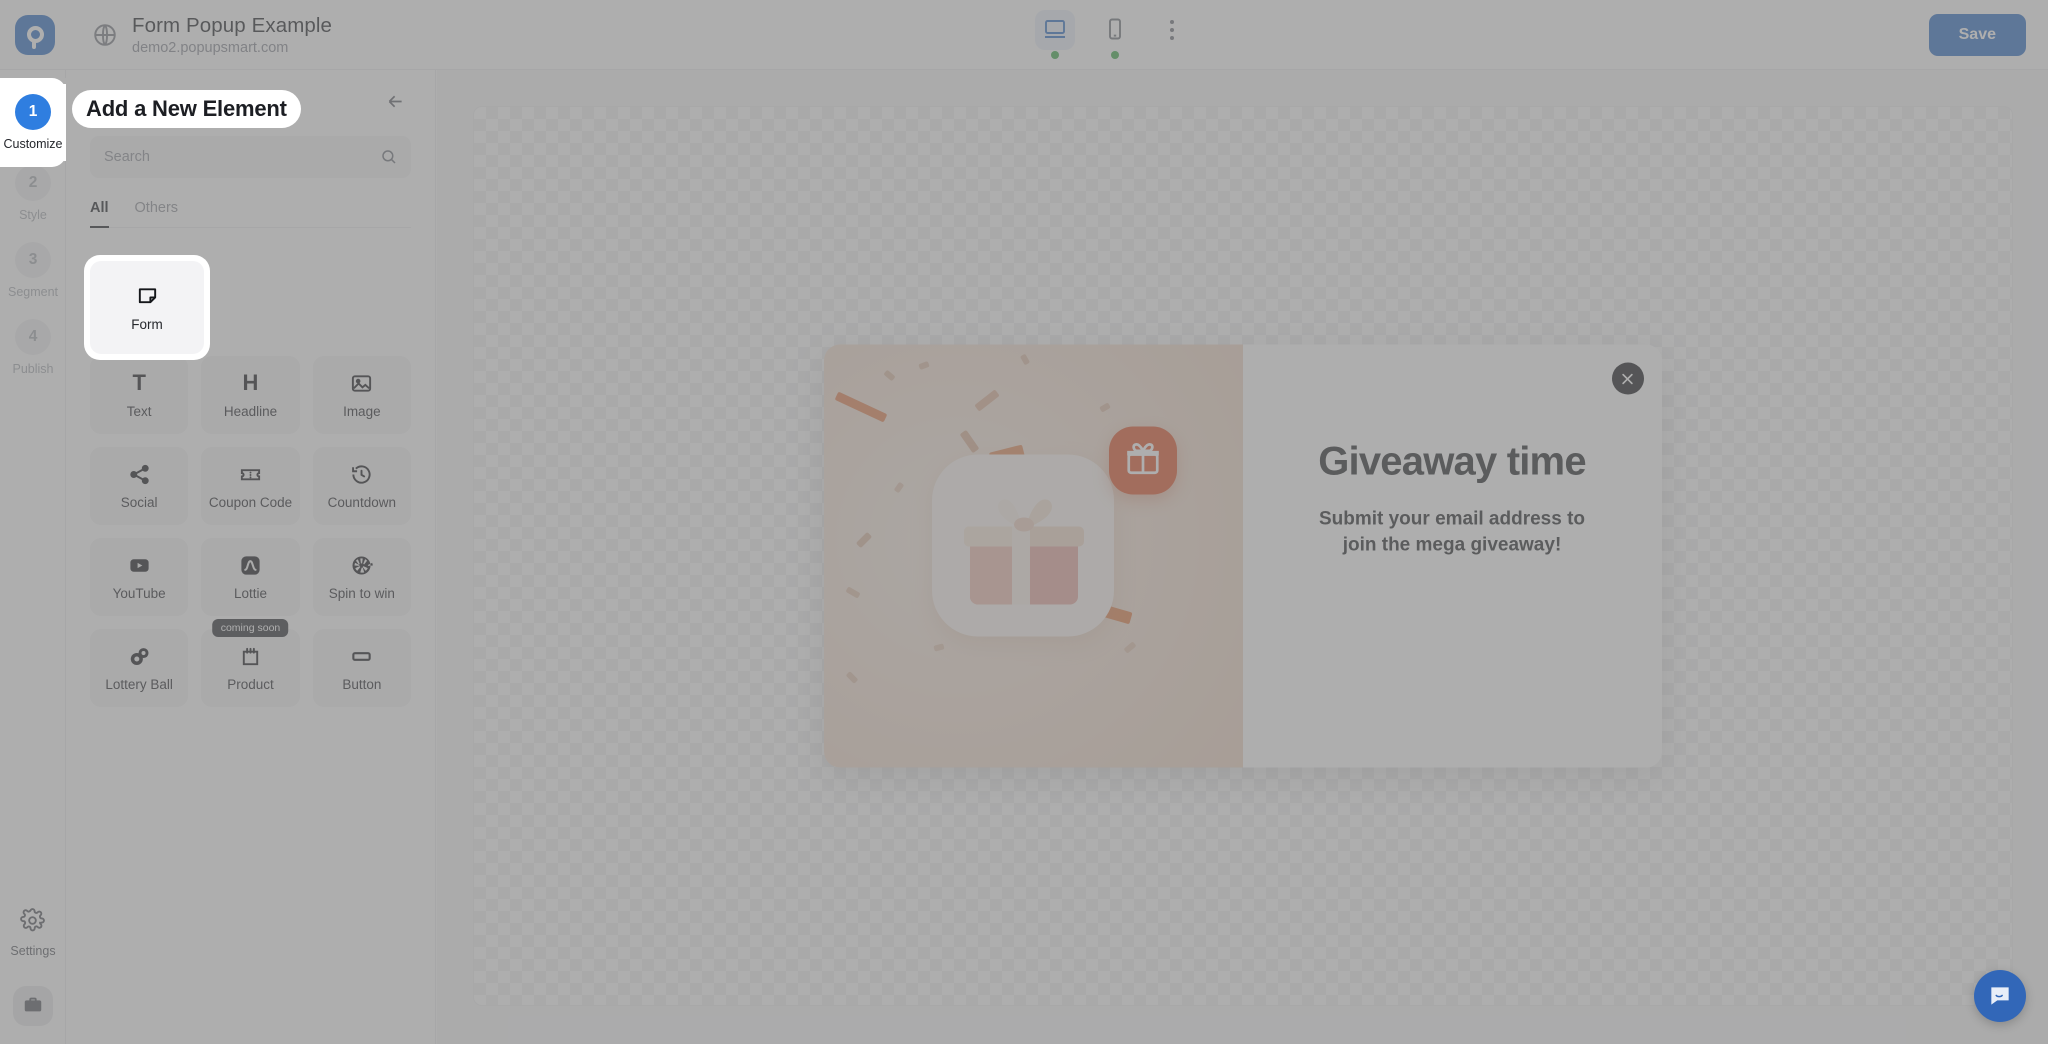  I want to click on gear-icon, so click(33, 923).